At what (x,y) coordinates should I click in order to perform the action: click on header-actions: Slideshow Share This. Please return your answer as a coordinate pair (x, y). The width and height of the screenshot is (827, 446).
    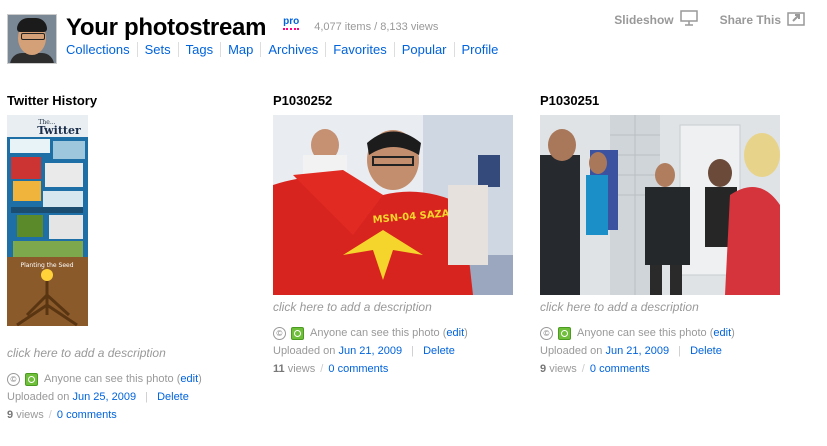
    Looking at the image, I should click on (710, 19).